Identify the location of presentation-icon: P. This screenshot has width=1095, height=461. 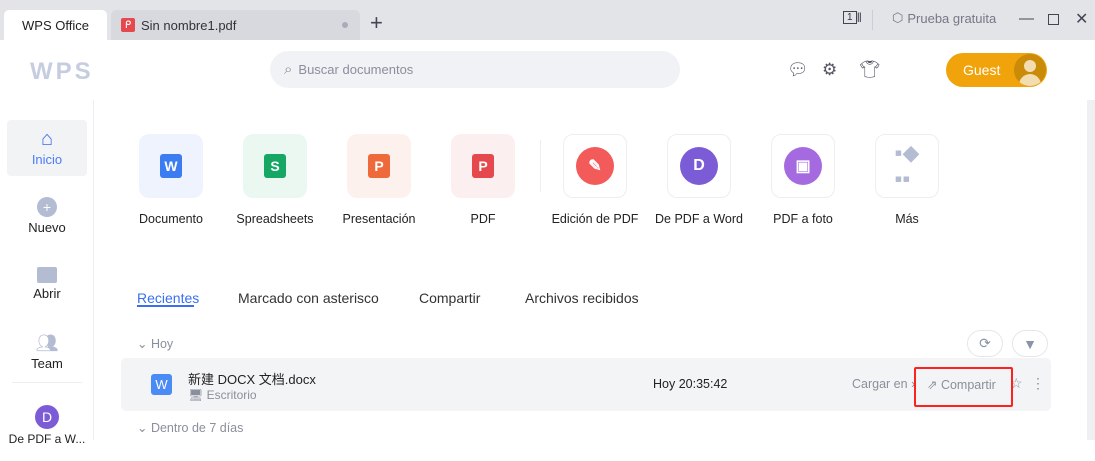
(379, 166).